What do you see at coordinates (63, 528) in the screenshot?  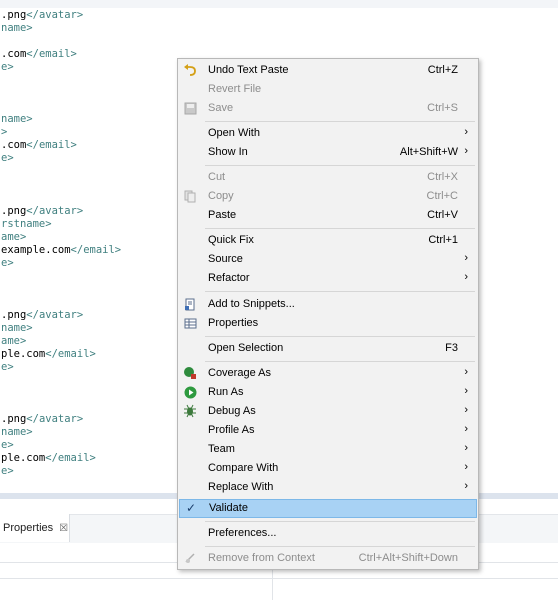 I see `close-icon: ☒` at bounding box center [63, 528].